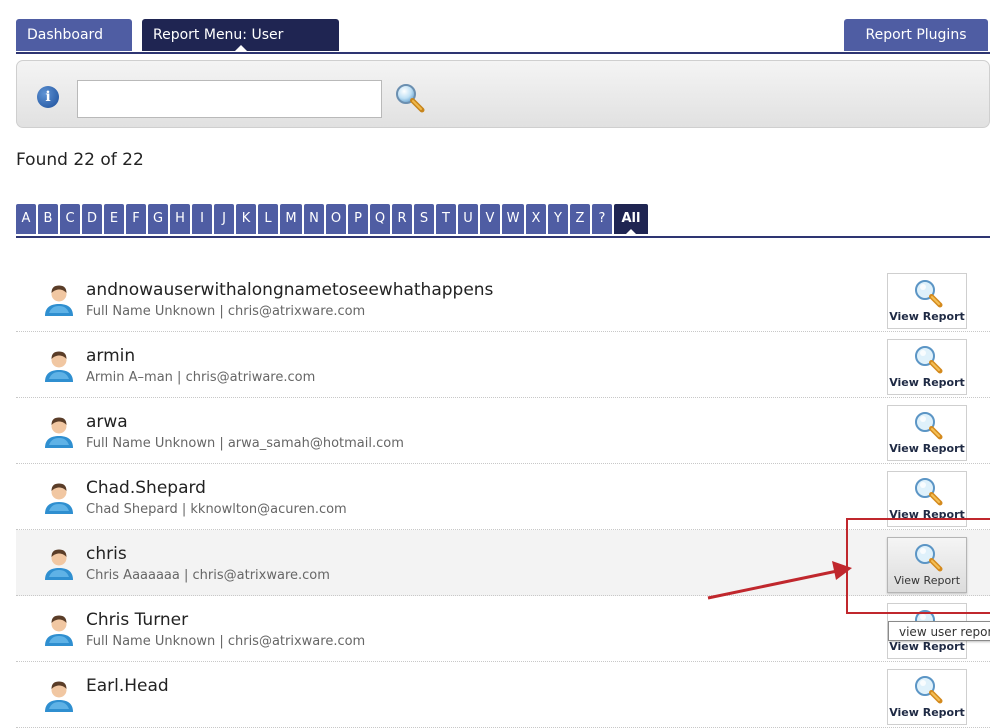 The height and width of the screenshot is (728, 990). Describe the element at coordinates (503, 695) in the screenshot. I see `user-row: Earl.Head View Report` at that location.